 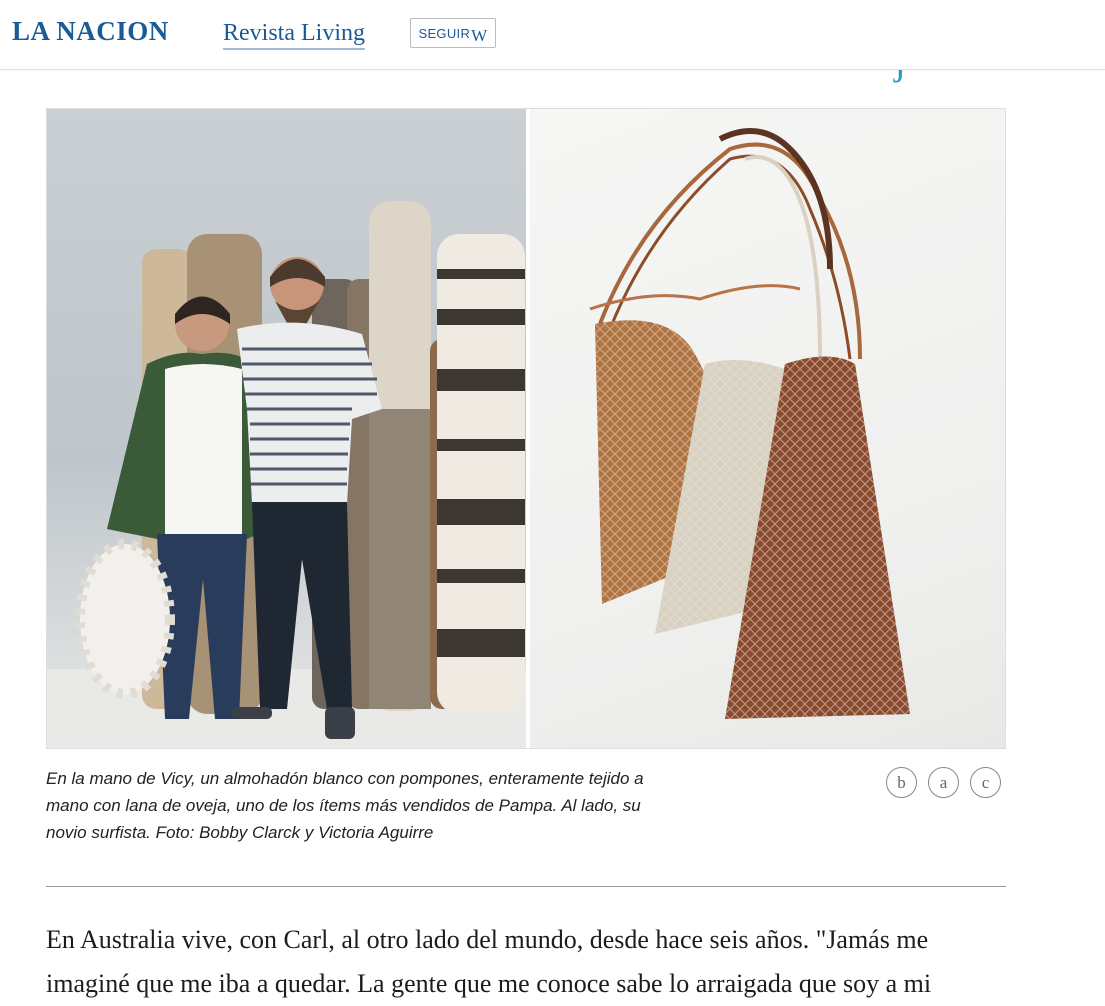 What do you see at coordinates (444, 33) in the screenshot?
I see `follow-button-label: SEGUIR` at bounding box center [444, 33].